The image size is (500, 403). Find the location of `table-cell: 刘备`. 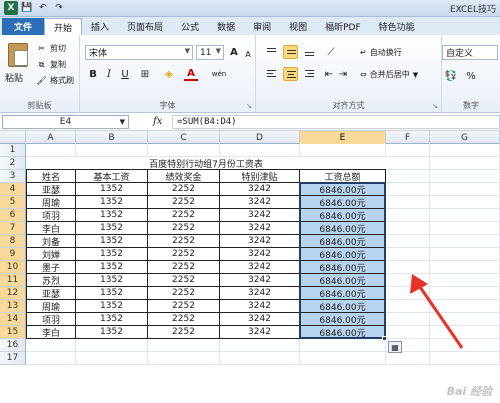

table-cell: 刘备 is located at coordinates (51, 241).